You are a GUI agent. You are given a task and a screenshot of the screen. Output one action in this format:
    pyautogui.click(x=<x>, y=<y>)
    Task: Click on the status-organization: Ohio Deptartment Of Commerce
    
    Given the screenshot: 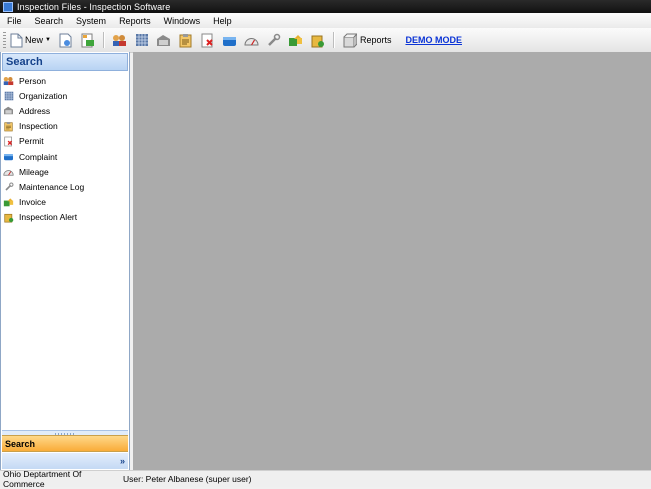 What is the action you would take?
    pyautogui.click(x=42, y=479)
    